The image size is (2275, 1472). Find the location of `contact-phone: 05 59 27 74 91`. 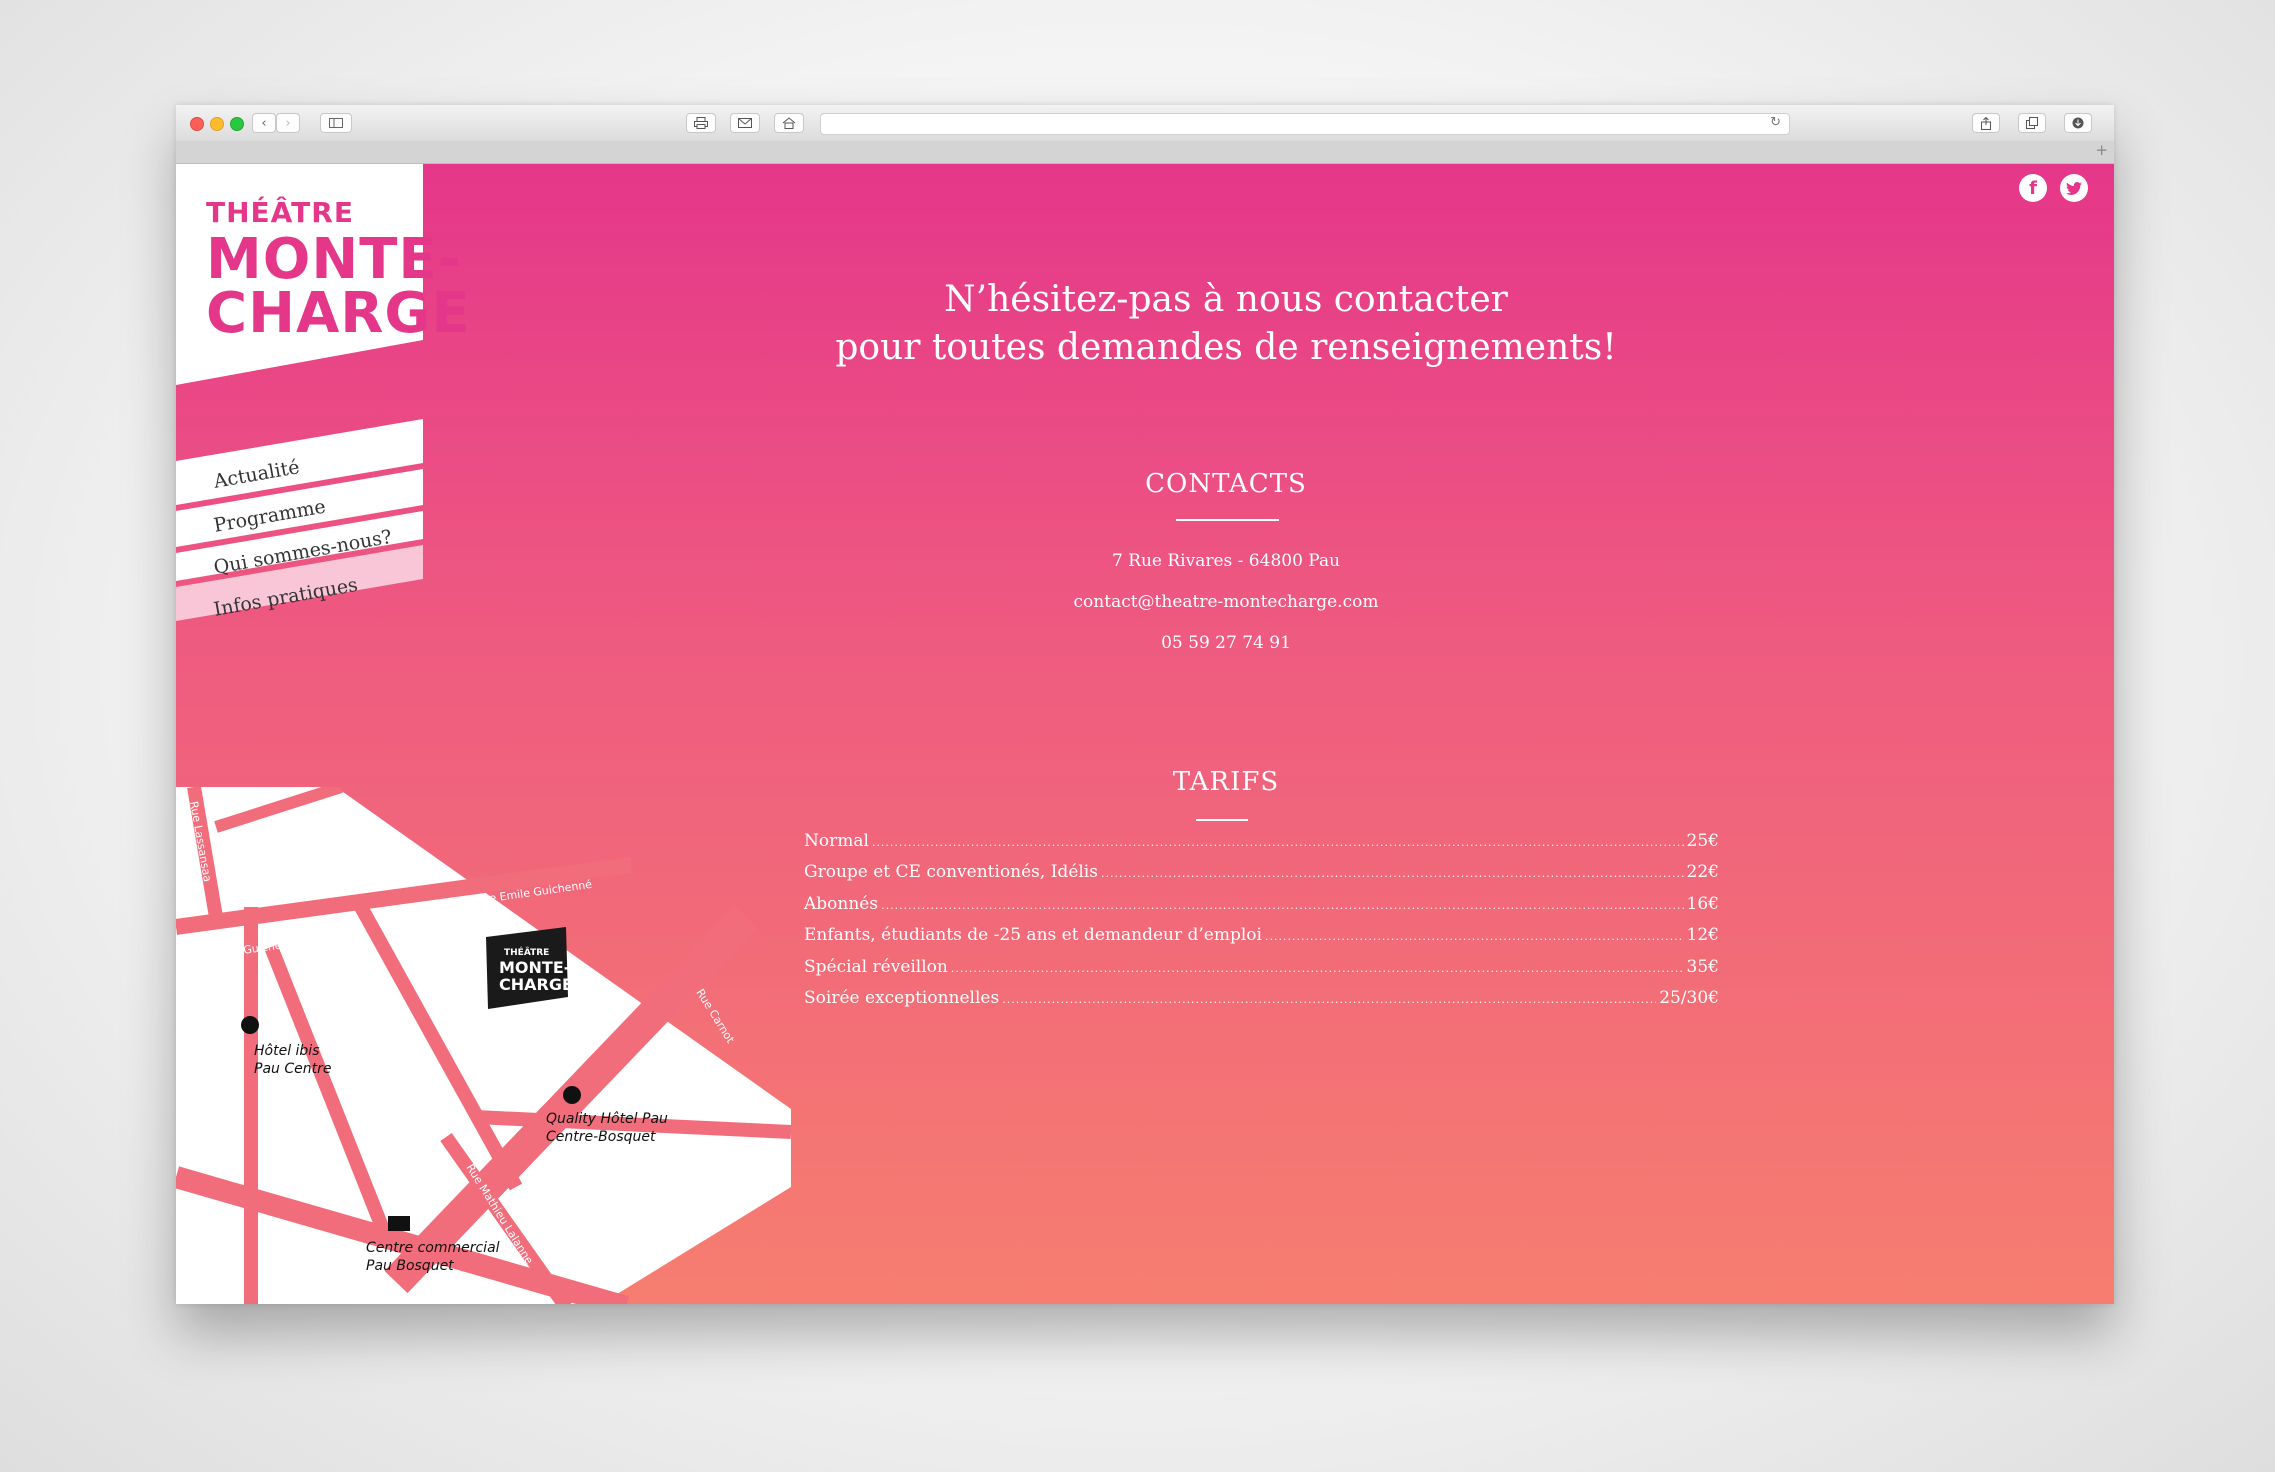

contact-phone: 05 59 27 74 91 is located at coordinates (1226, 643).